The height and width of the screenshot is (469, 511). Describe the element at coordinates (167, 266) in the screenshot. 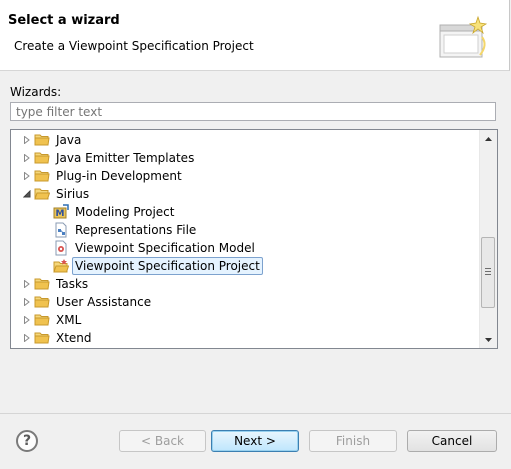

I see `tree-item-label: Viewpoint Specification Project` at that location.